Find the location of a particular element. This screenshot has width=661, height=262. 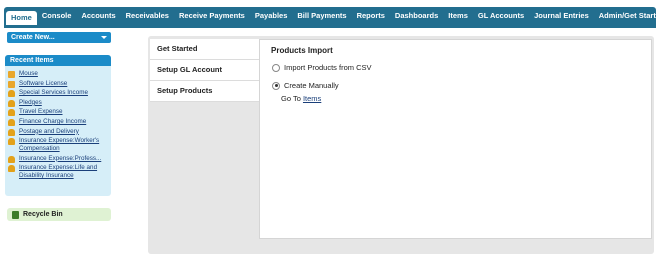

tab-receivables: Receivables is located at coordinates (147, 16).